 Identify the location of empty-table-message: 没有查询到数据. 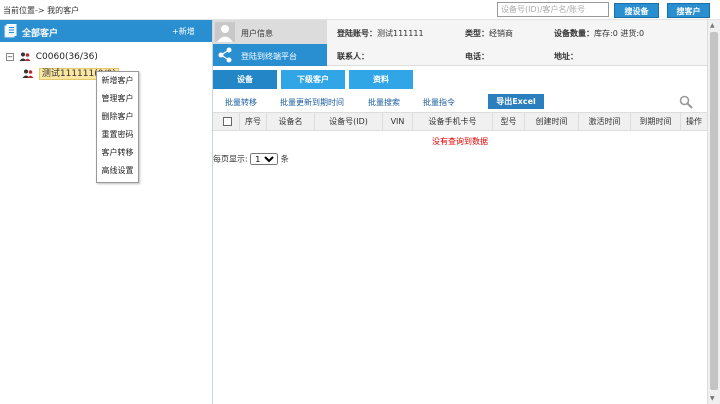
(460, 141).